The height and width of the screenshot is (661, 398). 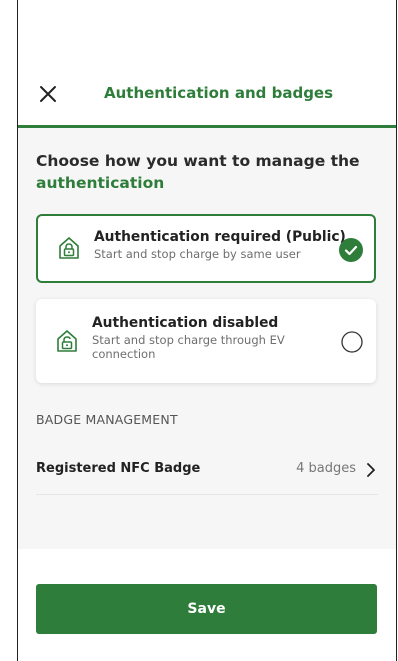 I want to click on intro-text-accent: authentication, so click(x=100, y=183).